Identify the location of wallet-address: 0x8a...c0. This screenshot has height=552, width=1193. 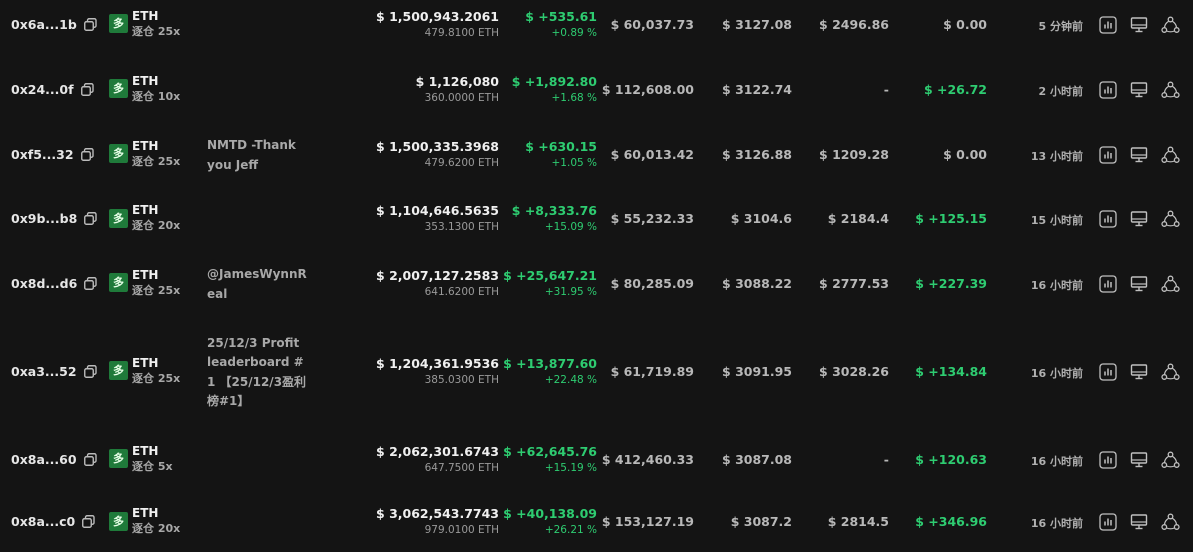
(53, 521).